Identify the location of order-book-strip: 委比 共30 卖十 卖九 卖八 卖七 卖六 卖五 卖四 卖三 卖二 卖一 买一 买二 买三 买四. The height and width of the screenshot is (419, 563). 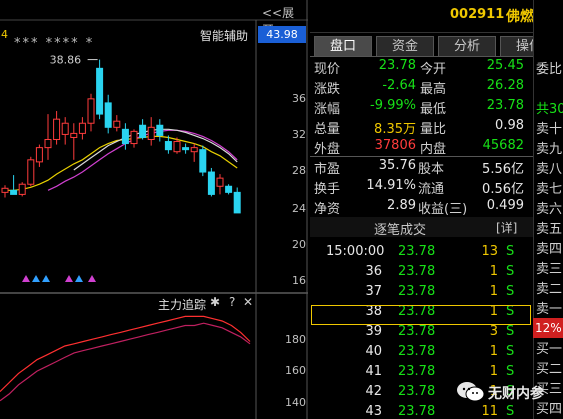
(548, 209).